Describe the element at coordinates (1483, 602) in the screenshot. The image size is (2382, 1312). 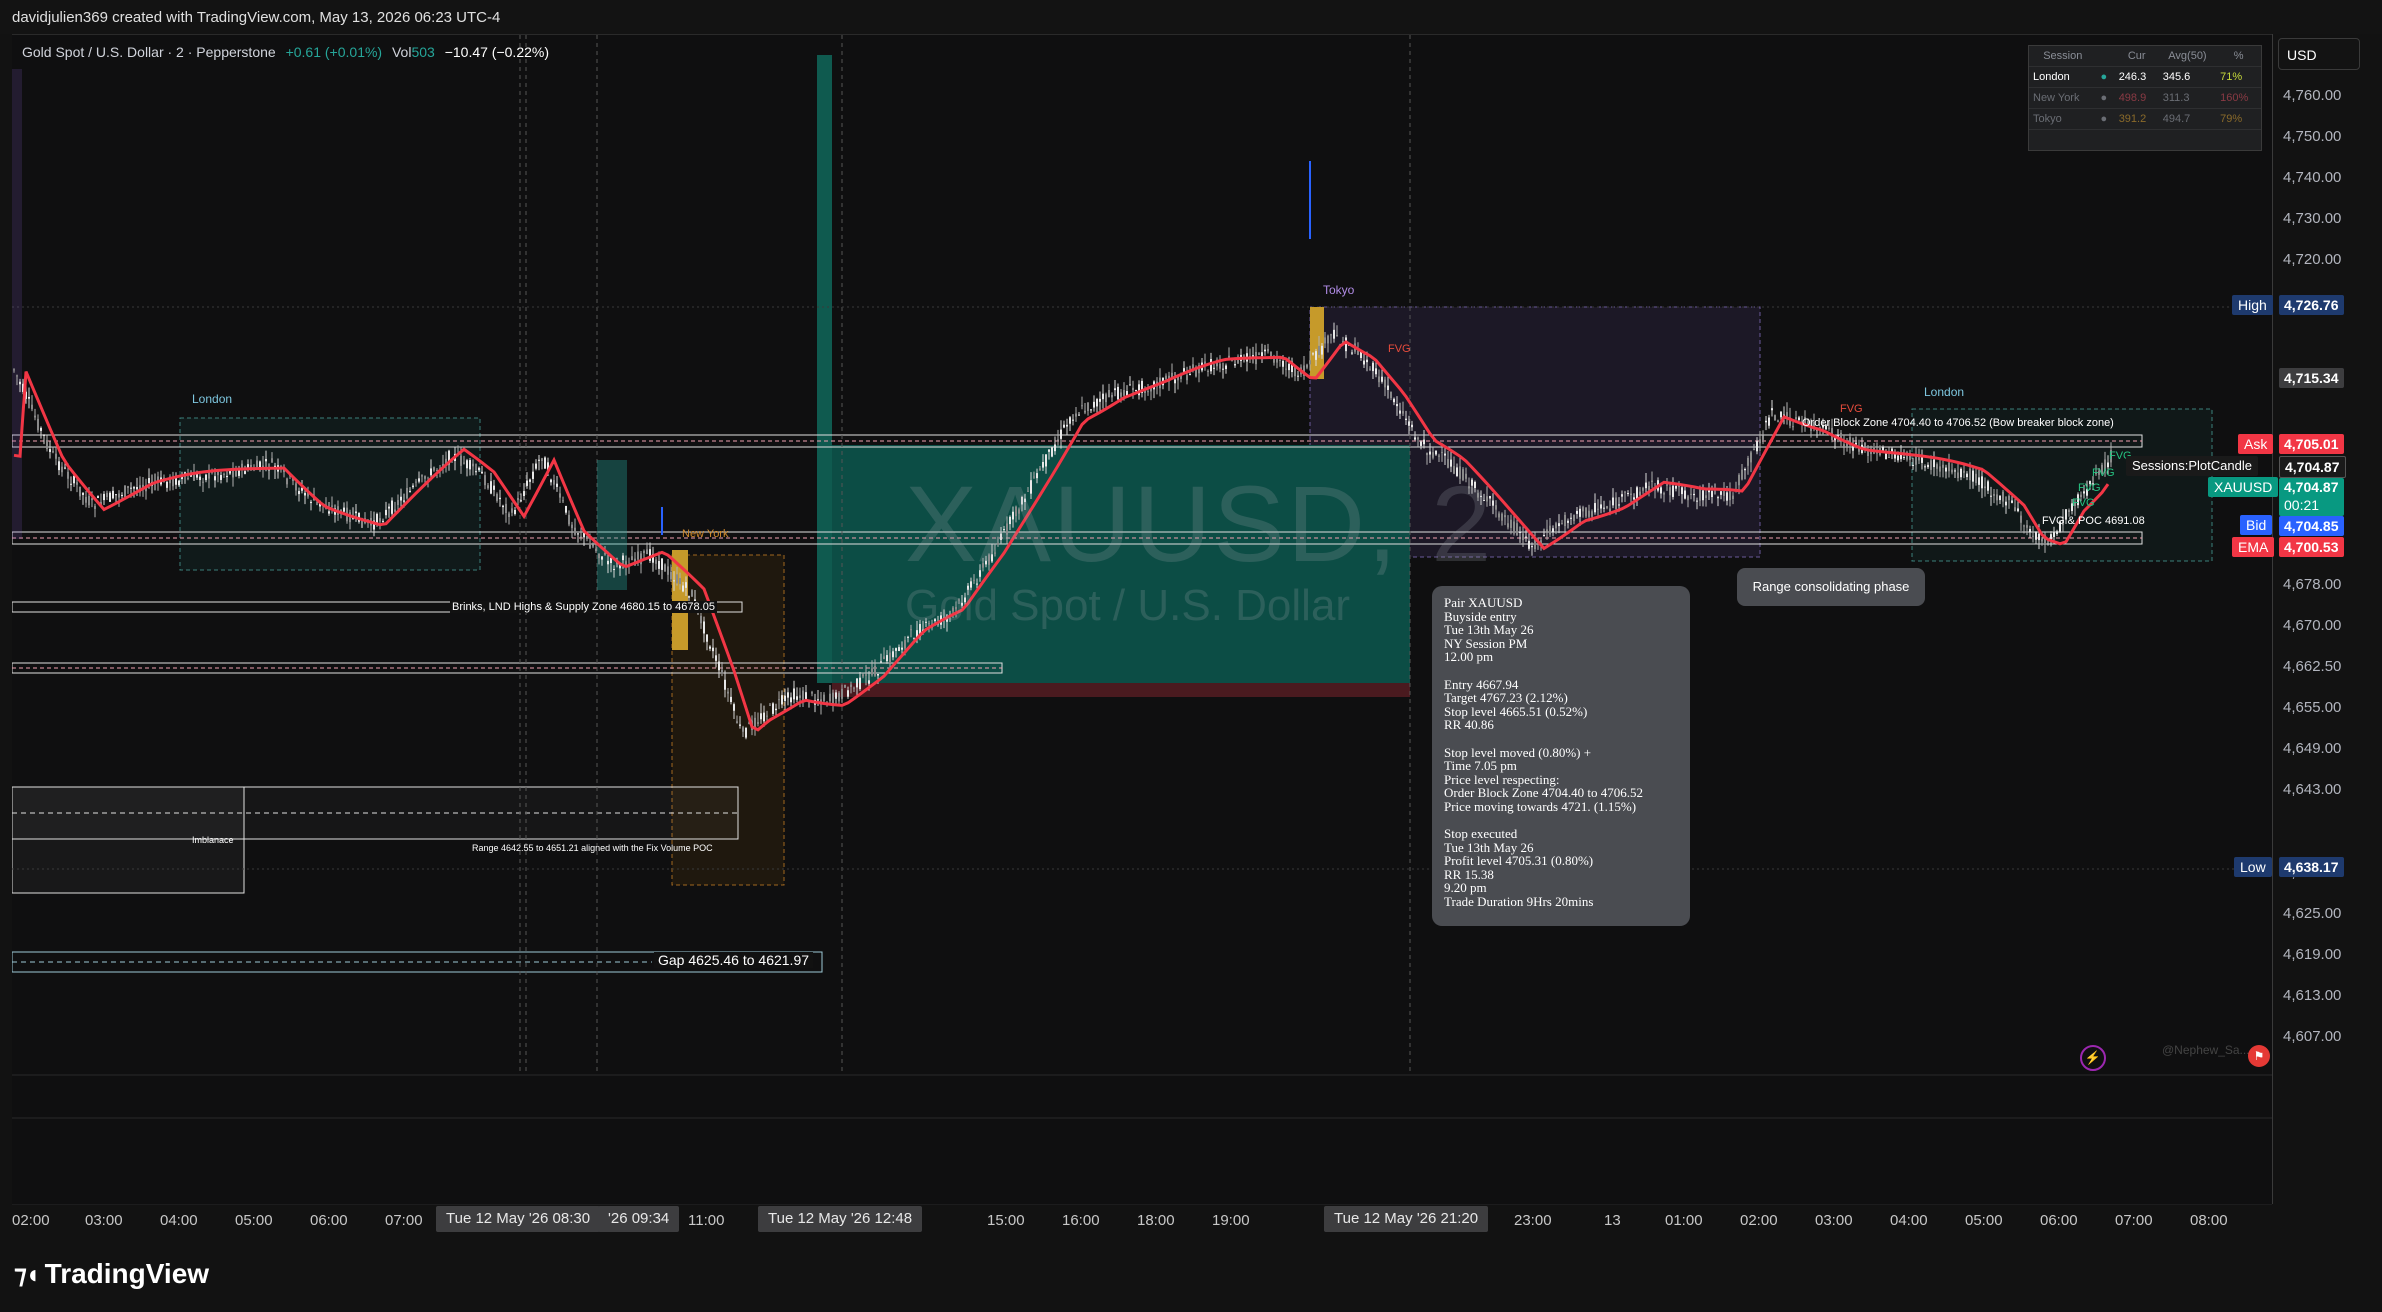
I see `trade-note-line: Pair XAUUSD` at that location.